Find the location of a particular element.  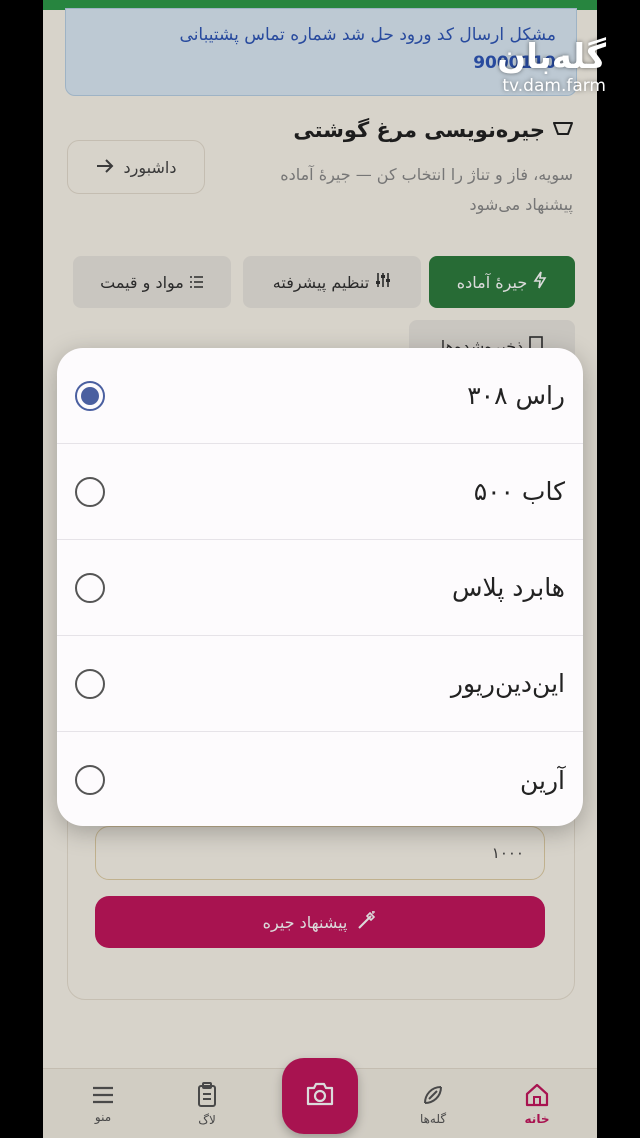

strain-option-label: هابرد پلاس is located at coordinates (508, 587).